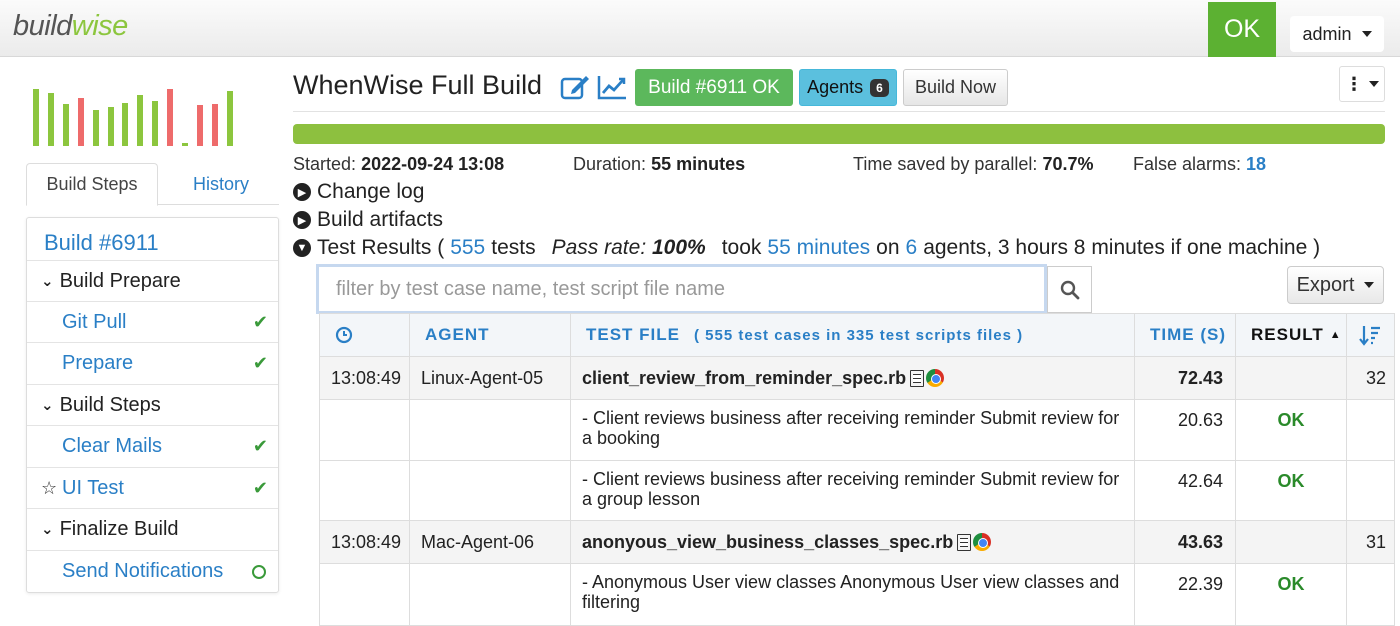 This screenshot has width=1400, height=626. What do you see at coordinates (221, 184) in the screenshot?
I see `tab-history: History` at bounding box center [221, 184].